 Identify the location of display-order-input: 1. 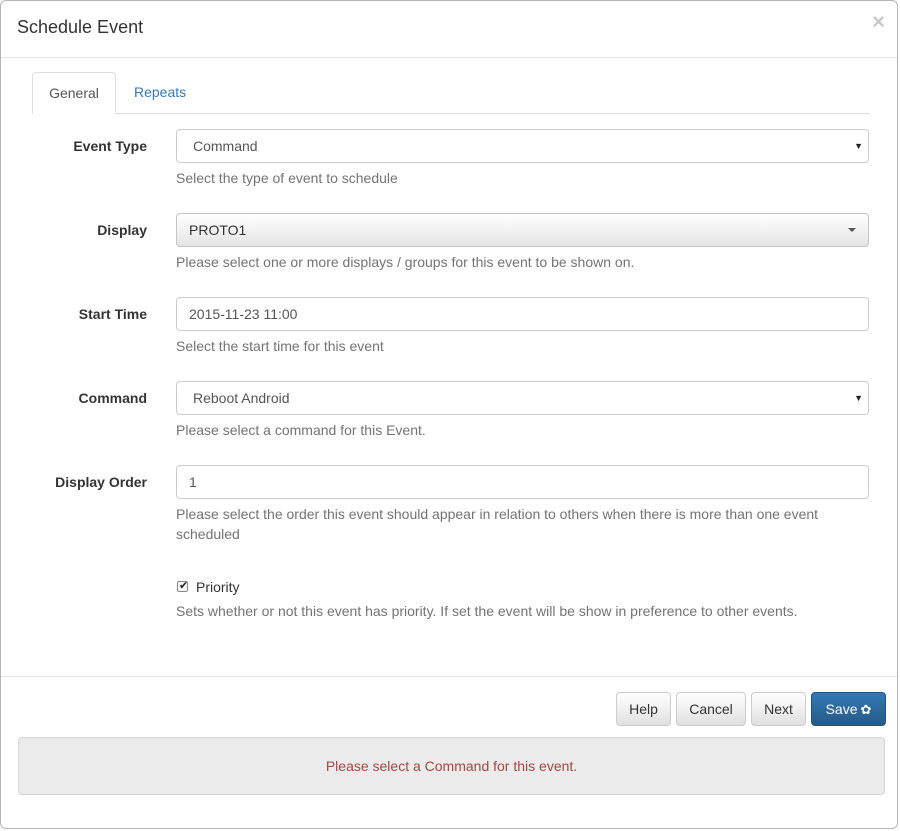
(522, 482).